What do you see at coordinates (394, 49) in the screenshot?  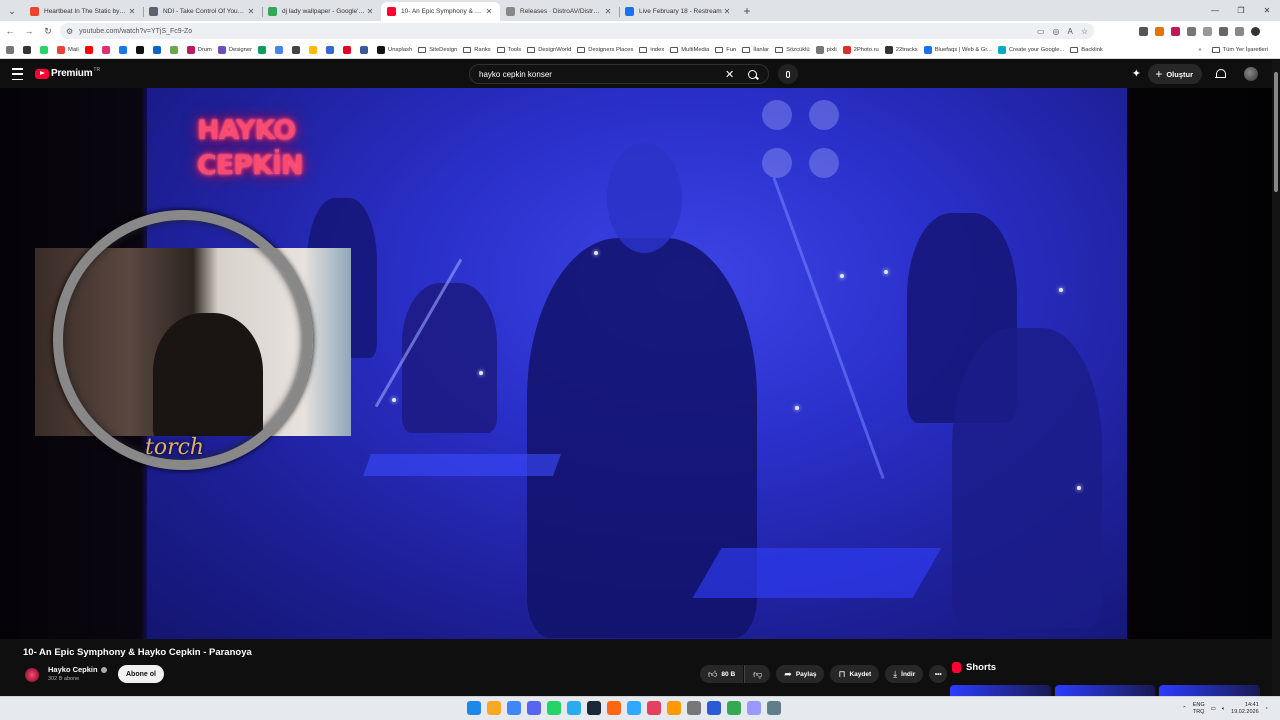 I see `bookmark-item: Unsplash` at bounding box center [394, 49].